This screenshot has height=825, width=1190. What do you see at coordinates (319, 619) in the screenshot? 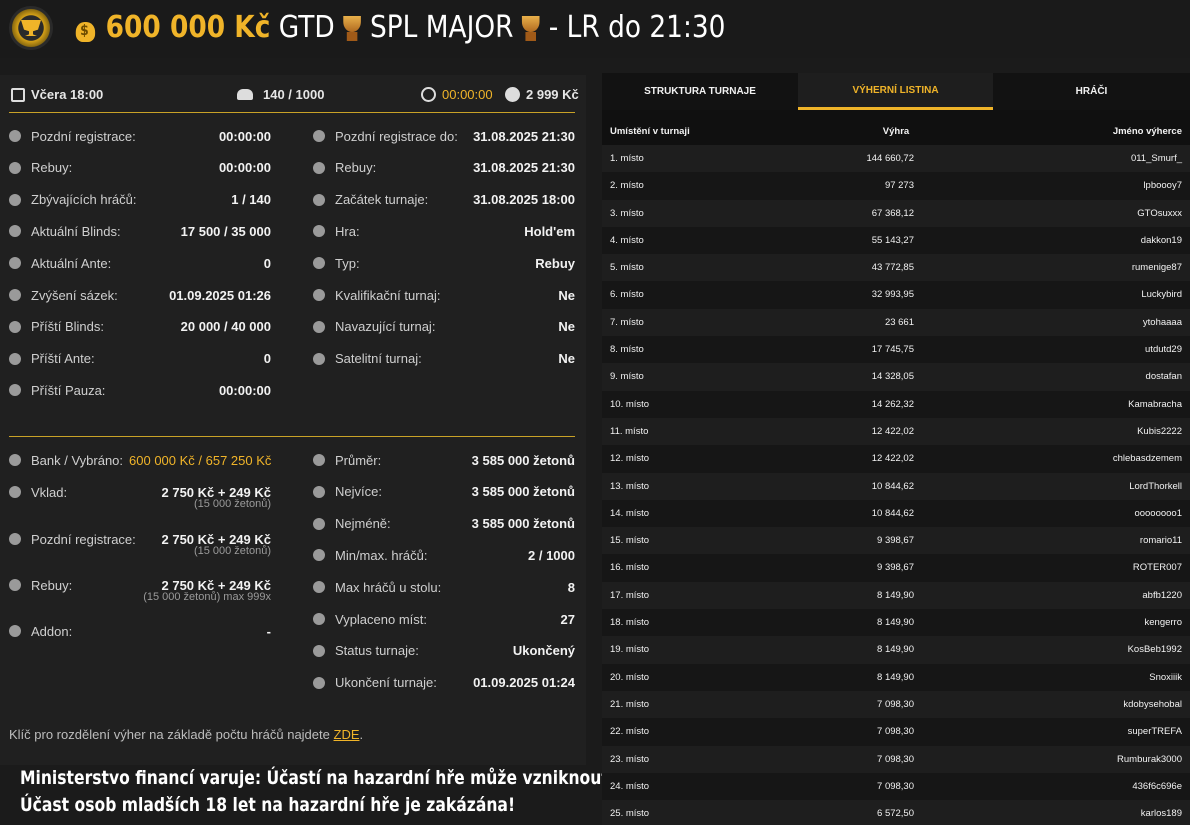
I see `payout-icon` at bounding box center [319, 619].